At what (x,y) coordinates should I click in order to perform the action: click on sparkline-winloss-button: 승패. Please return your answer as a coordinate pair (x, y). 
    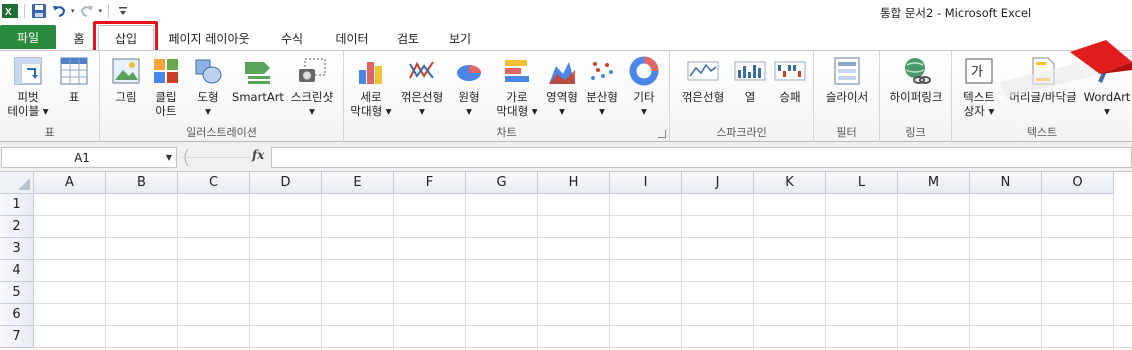
    Looking at the image, I should click on (790, 79).